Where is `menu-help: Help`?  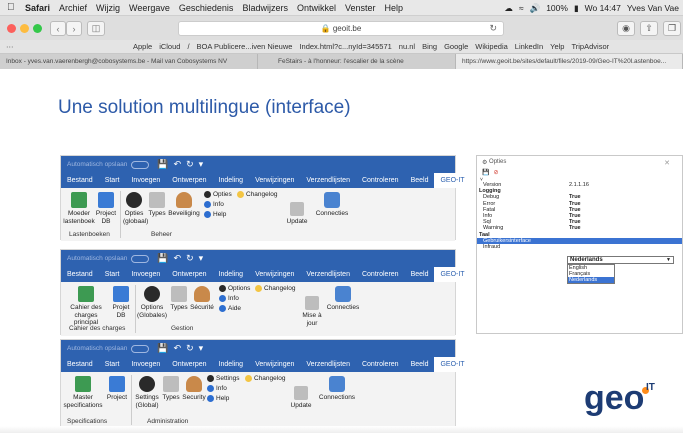 menu-help: Help is located at coordinates (394, 8).